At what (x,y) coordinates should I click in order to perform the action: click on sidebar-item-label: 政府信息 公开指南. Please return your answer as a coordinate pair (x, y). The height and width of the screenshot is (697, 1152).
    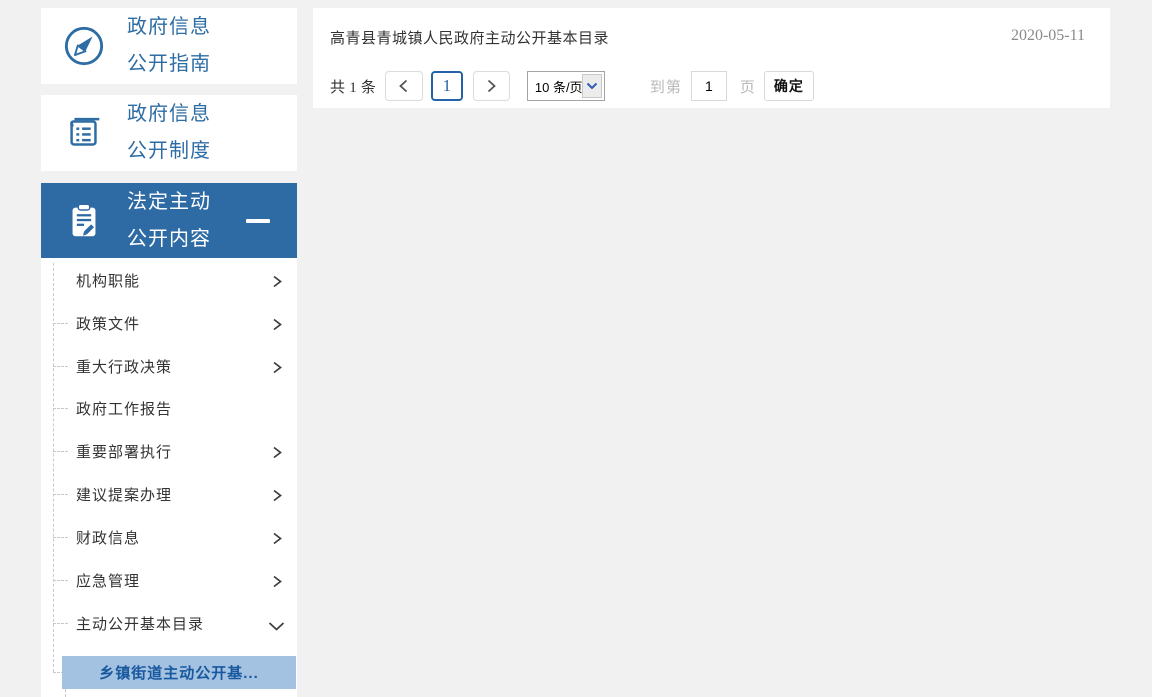
    Looking at the image, I should click on (169, 45).